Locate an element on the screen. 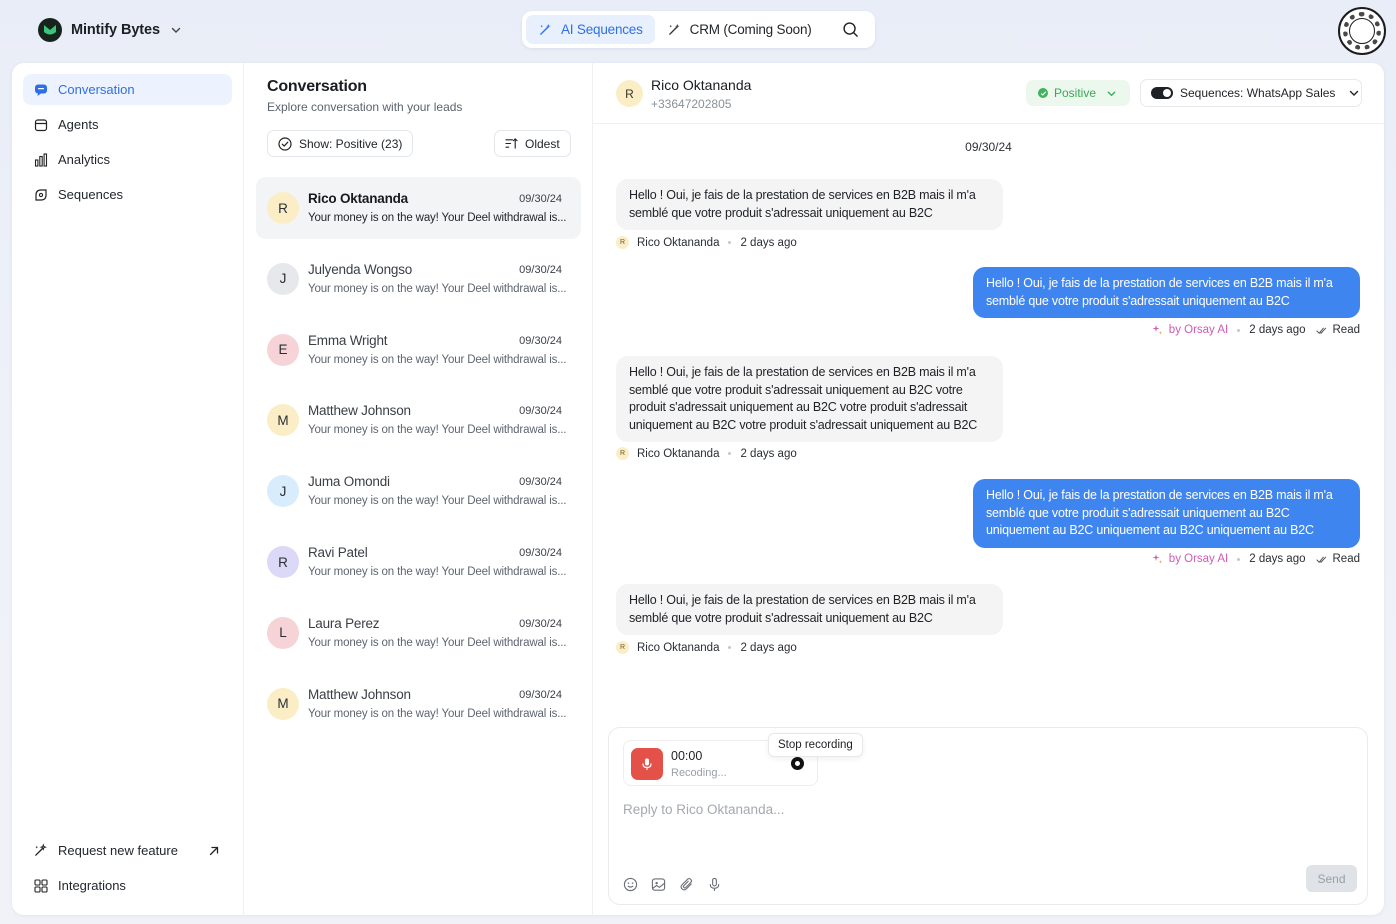  search-icon is located at coordinates (850, 29).